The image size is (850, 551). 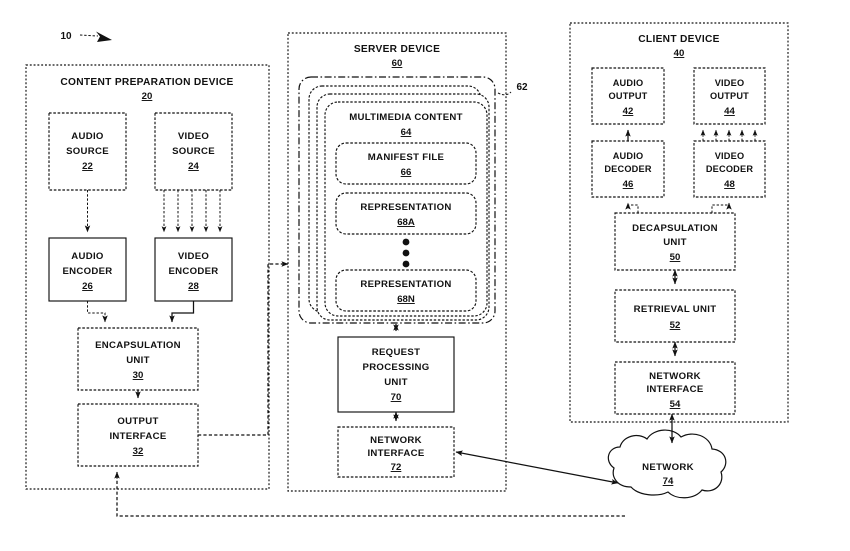 What do you see at coordinates (193, 286) in the screenshot?
I see `block-video-encoder-ref: 28` at bounding box center [193, 286].